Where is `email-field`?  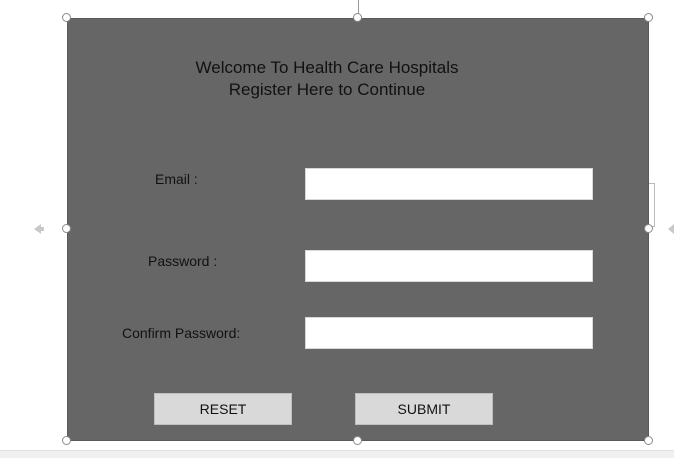 email-field is located at coordinates (449, 184).